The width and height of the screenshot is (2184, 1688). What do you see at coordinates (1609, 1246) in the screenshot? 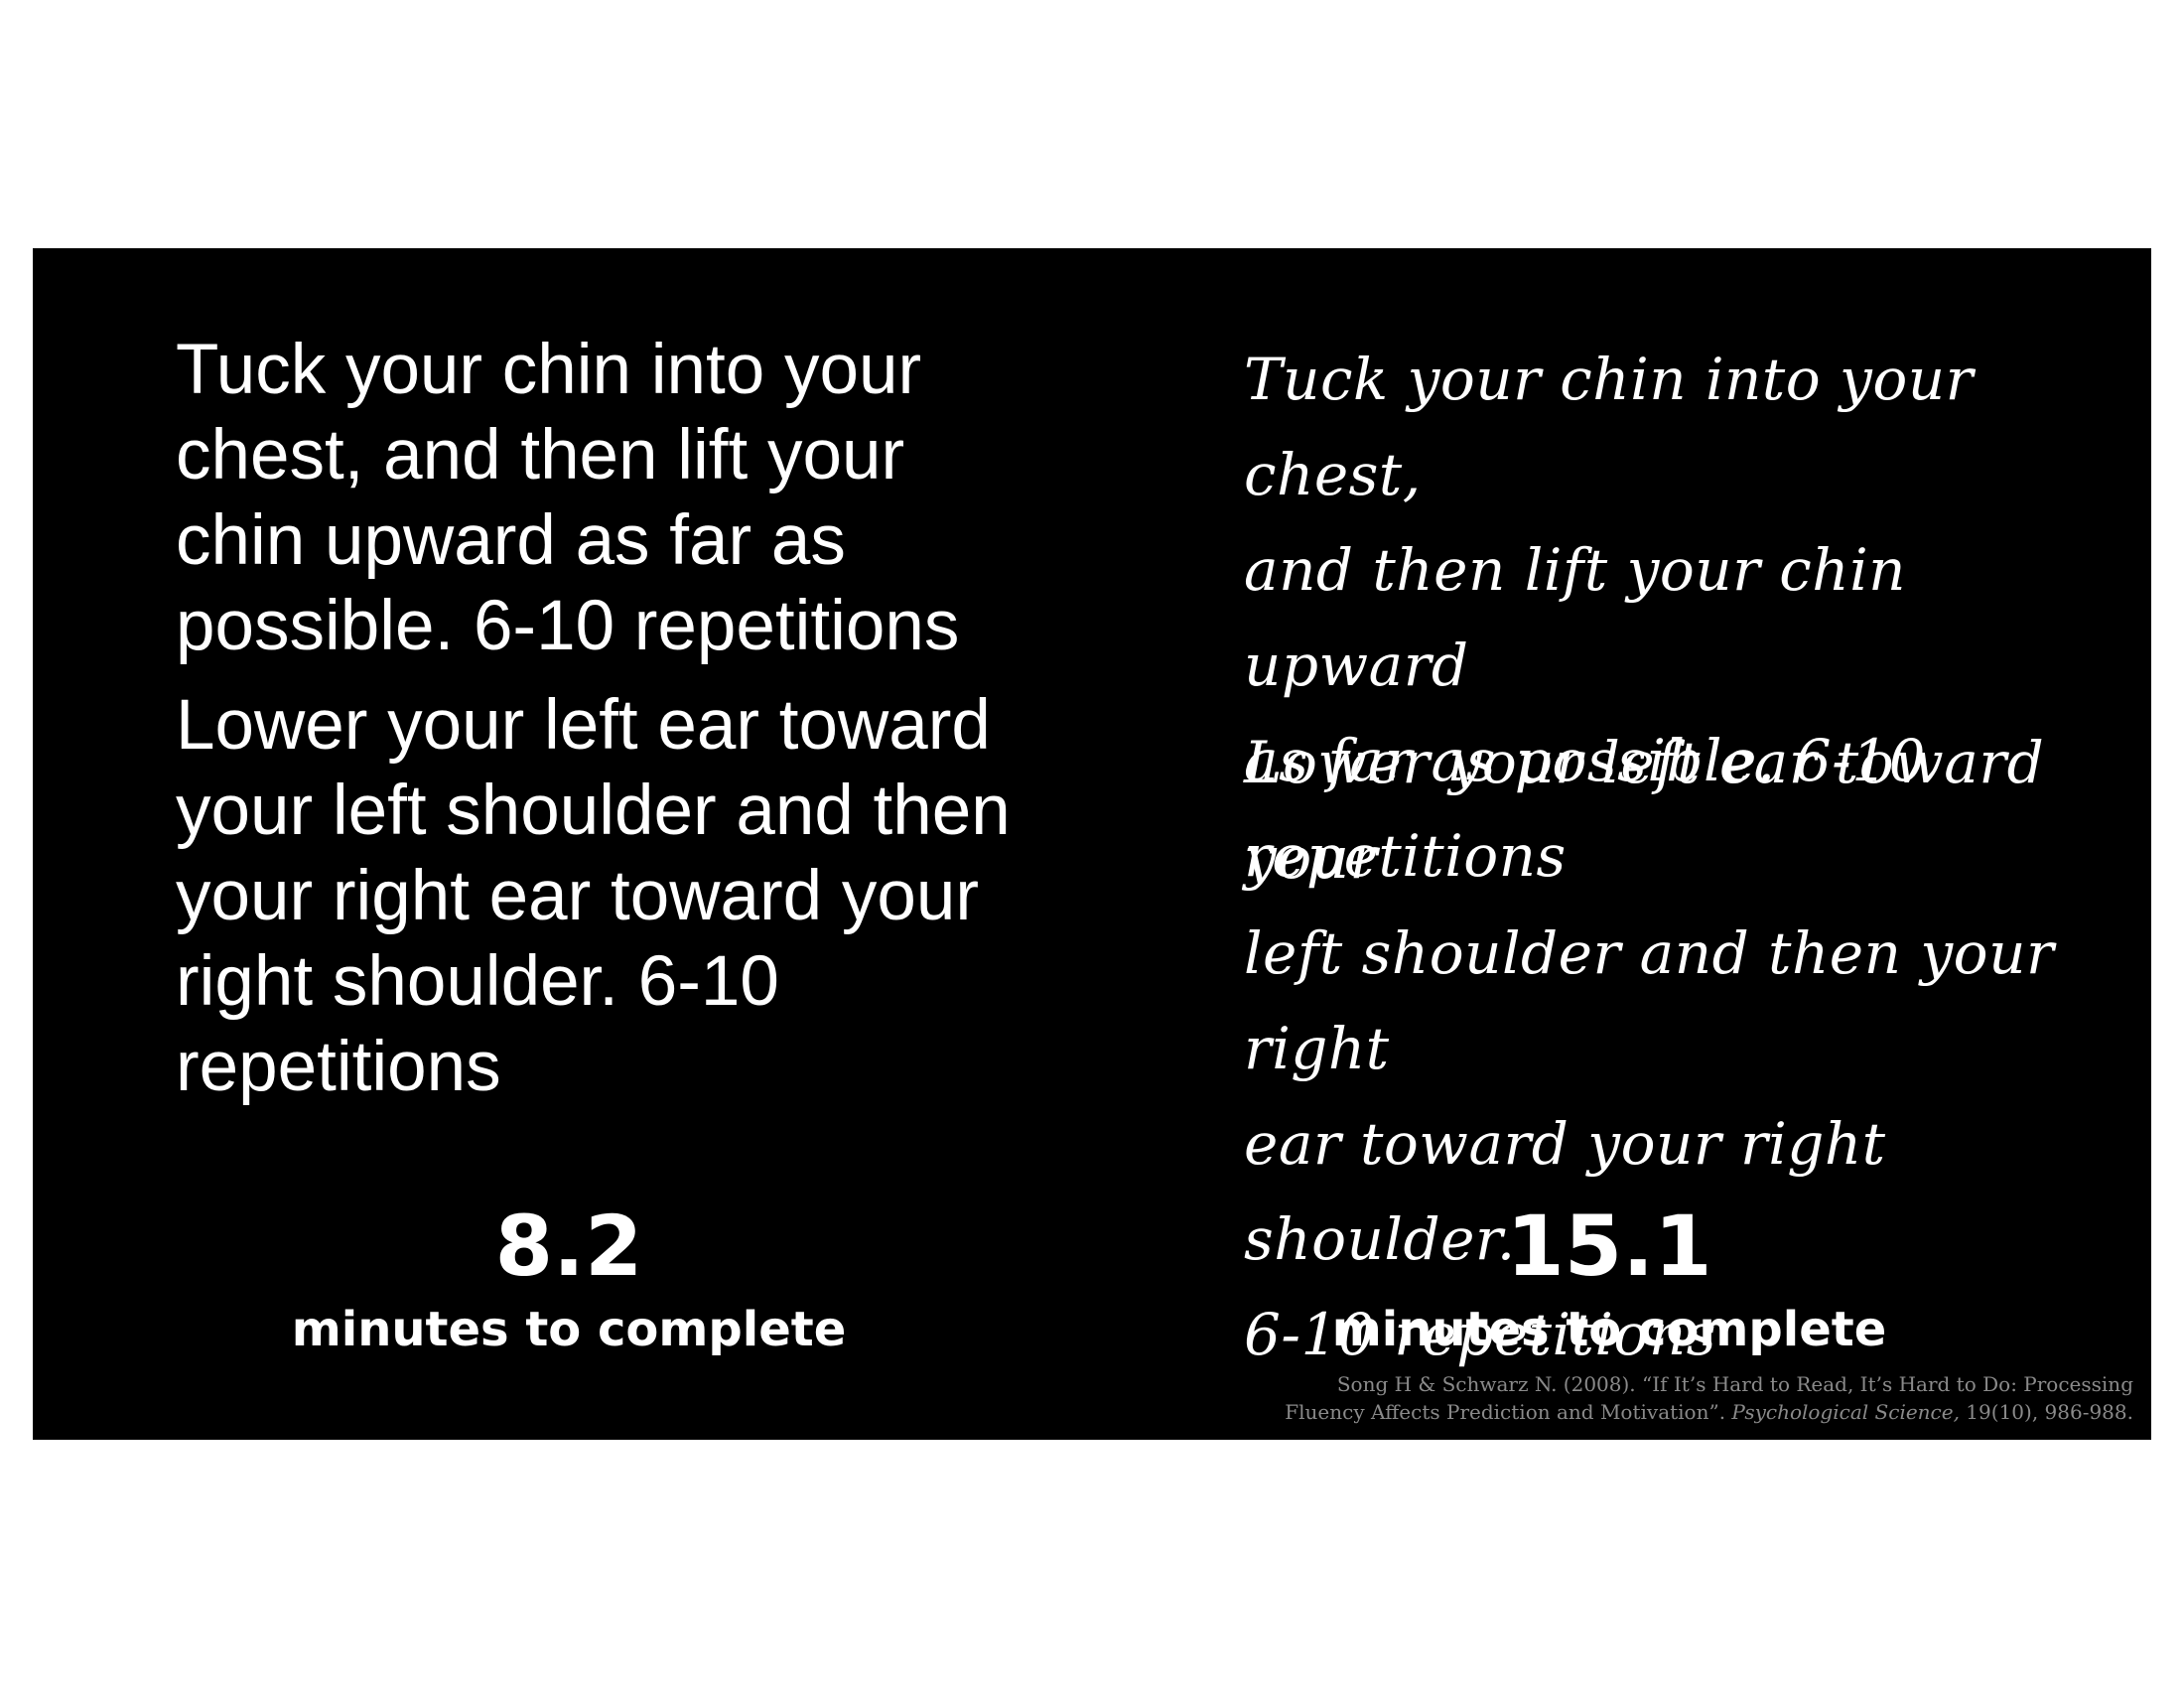
I see `script-stat-value: 15.1` at bounding box center [1609, 1246].